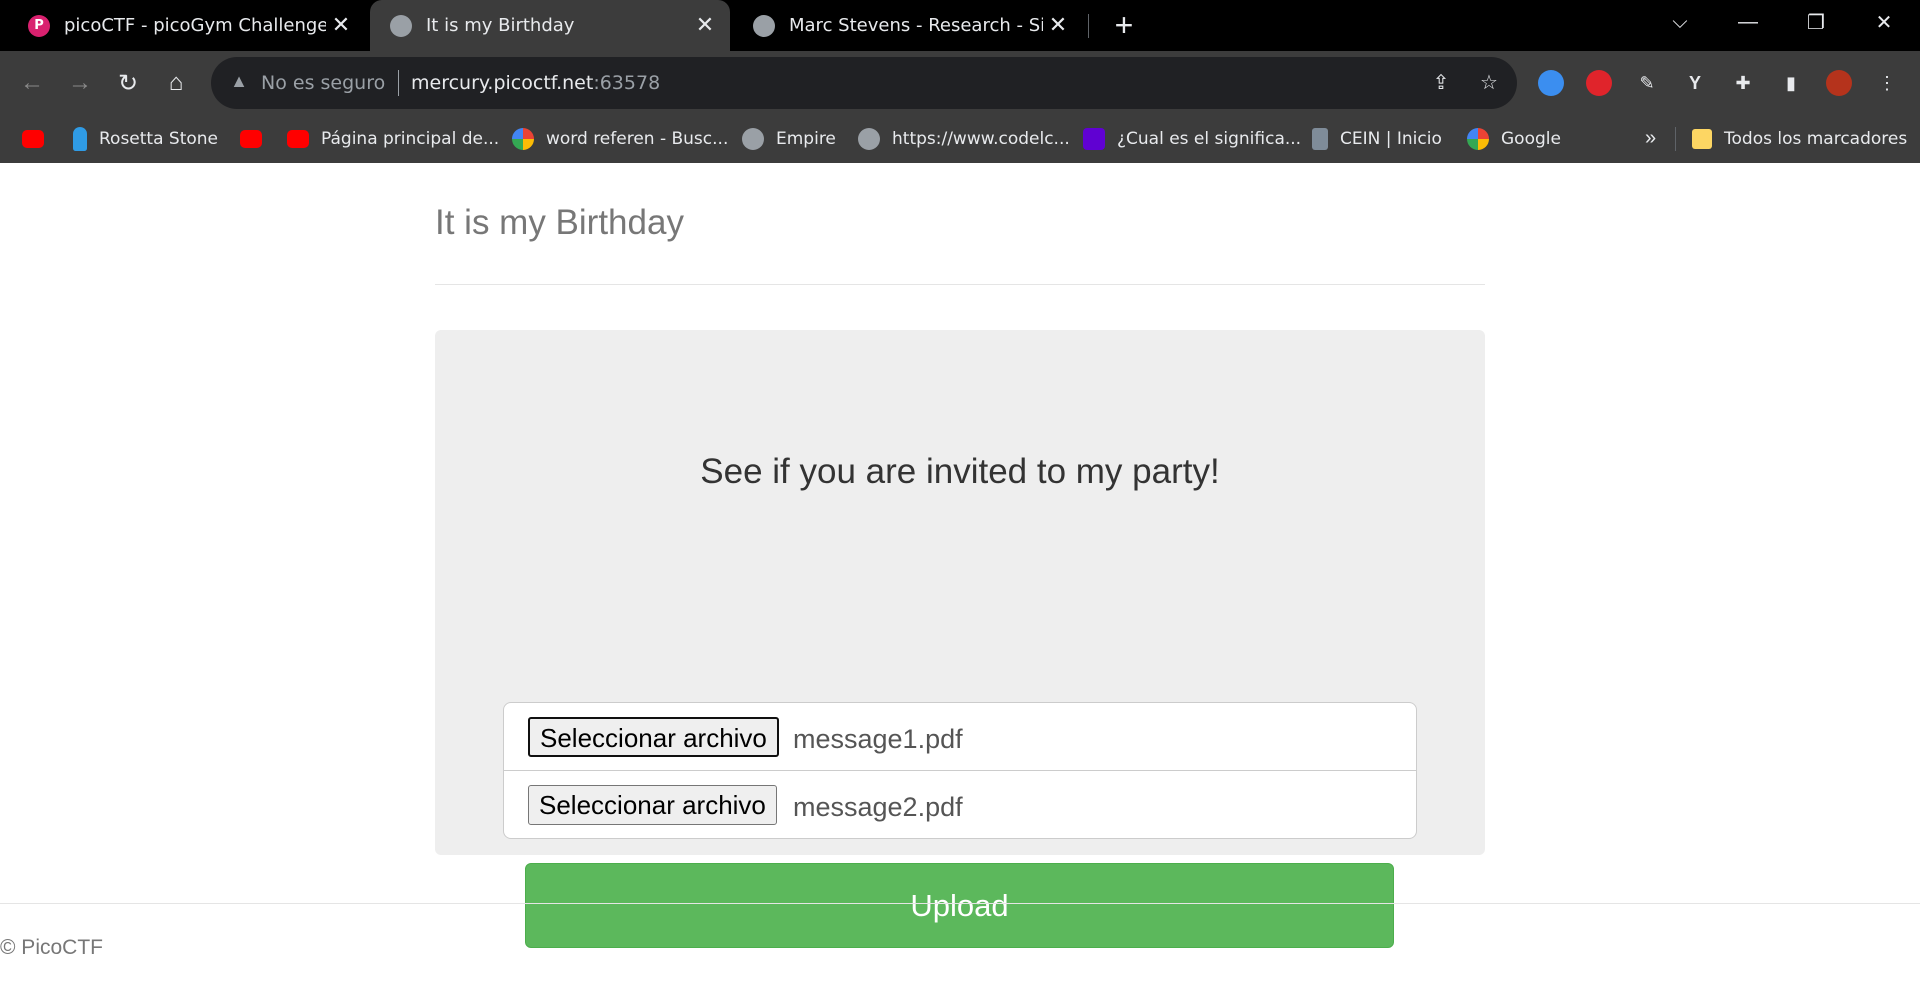  I want to click on extensions-puzzle-icon: ✚, so click(1743, 83).